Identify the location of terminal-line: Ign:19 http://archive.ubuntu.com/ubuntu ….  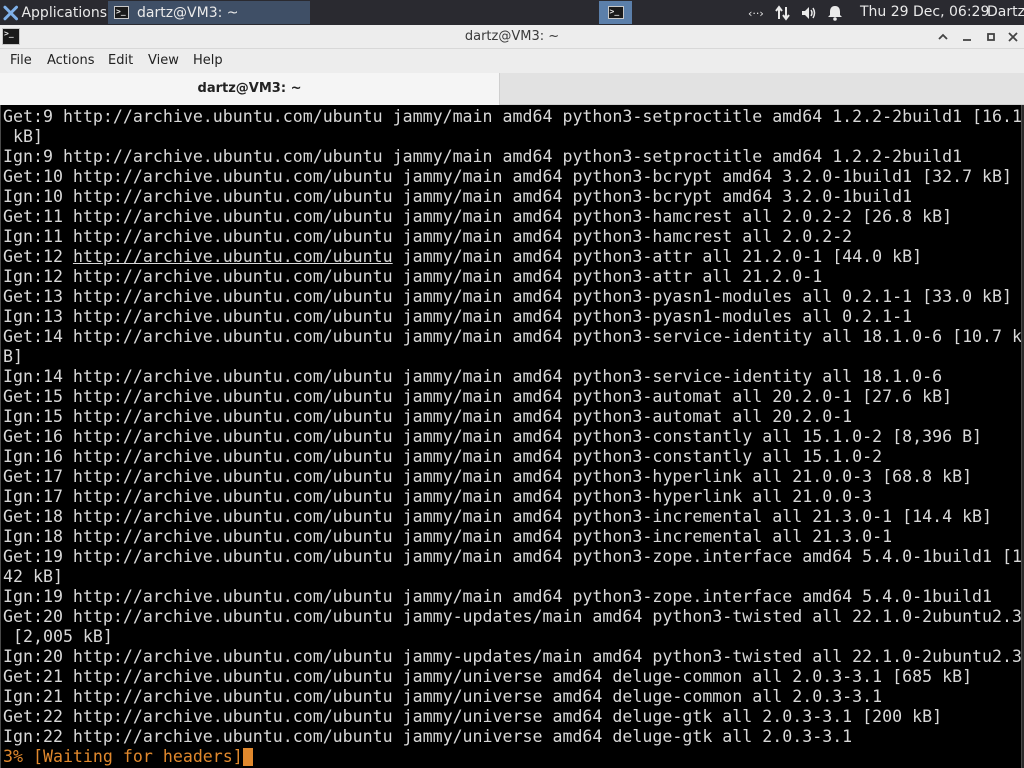
(498, 596).